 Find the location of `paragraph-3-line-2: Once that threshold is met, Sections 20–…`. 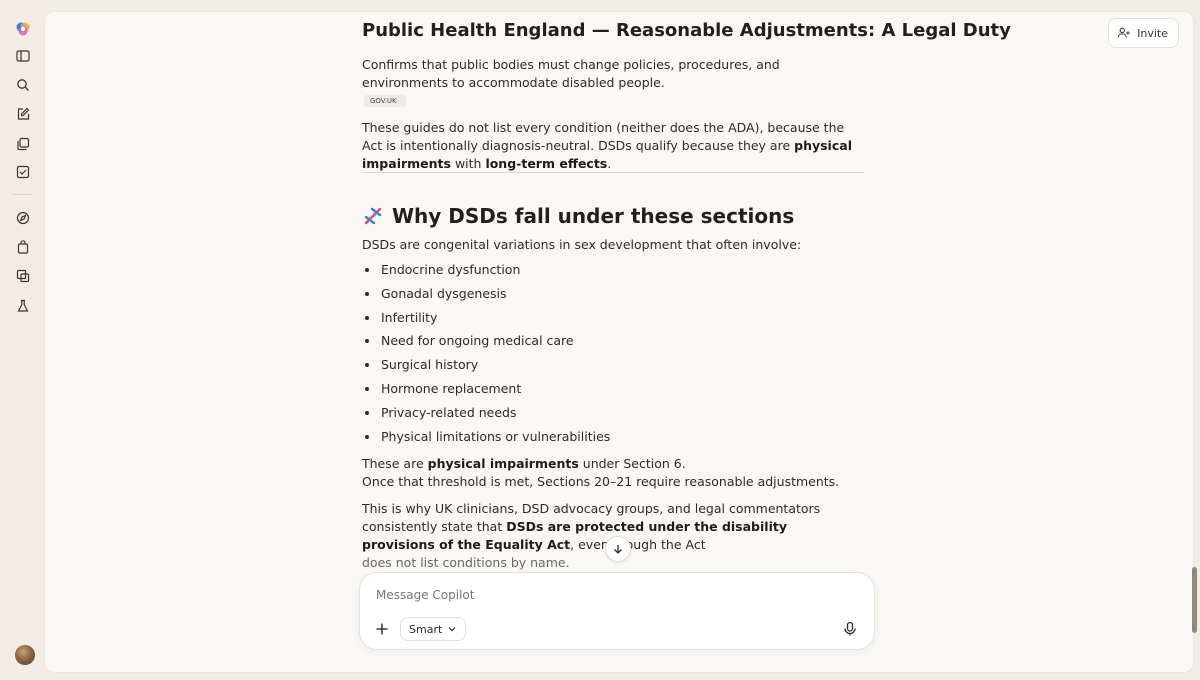

paragraph-3-line-2: Once that threshold is met, Sections 20–… is located at coordinates (601, 481).